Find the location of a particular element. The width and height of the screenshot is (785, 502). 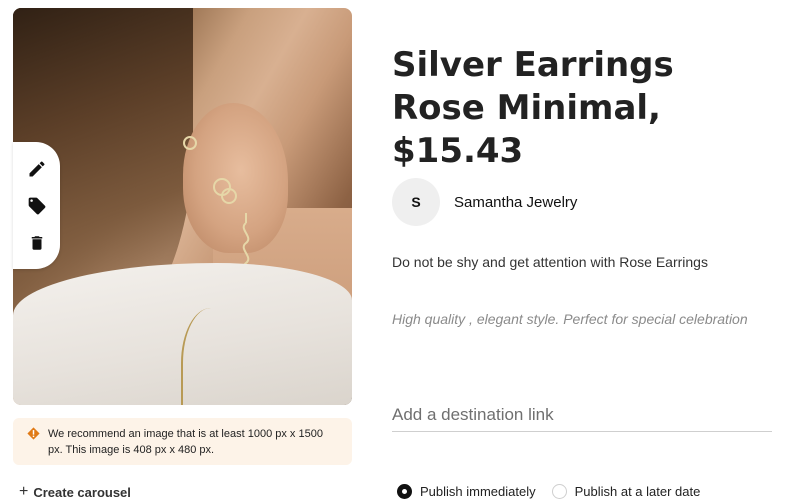

publish-later-radio is located at coordinates (559, 491).